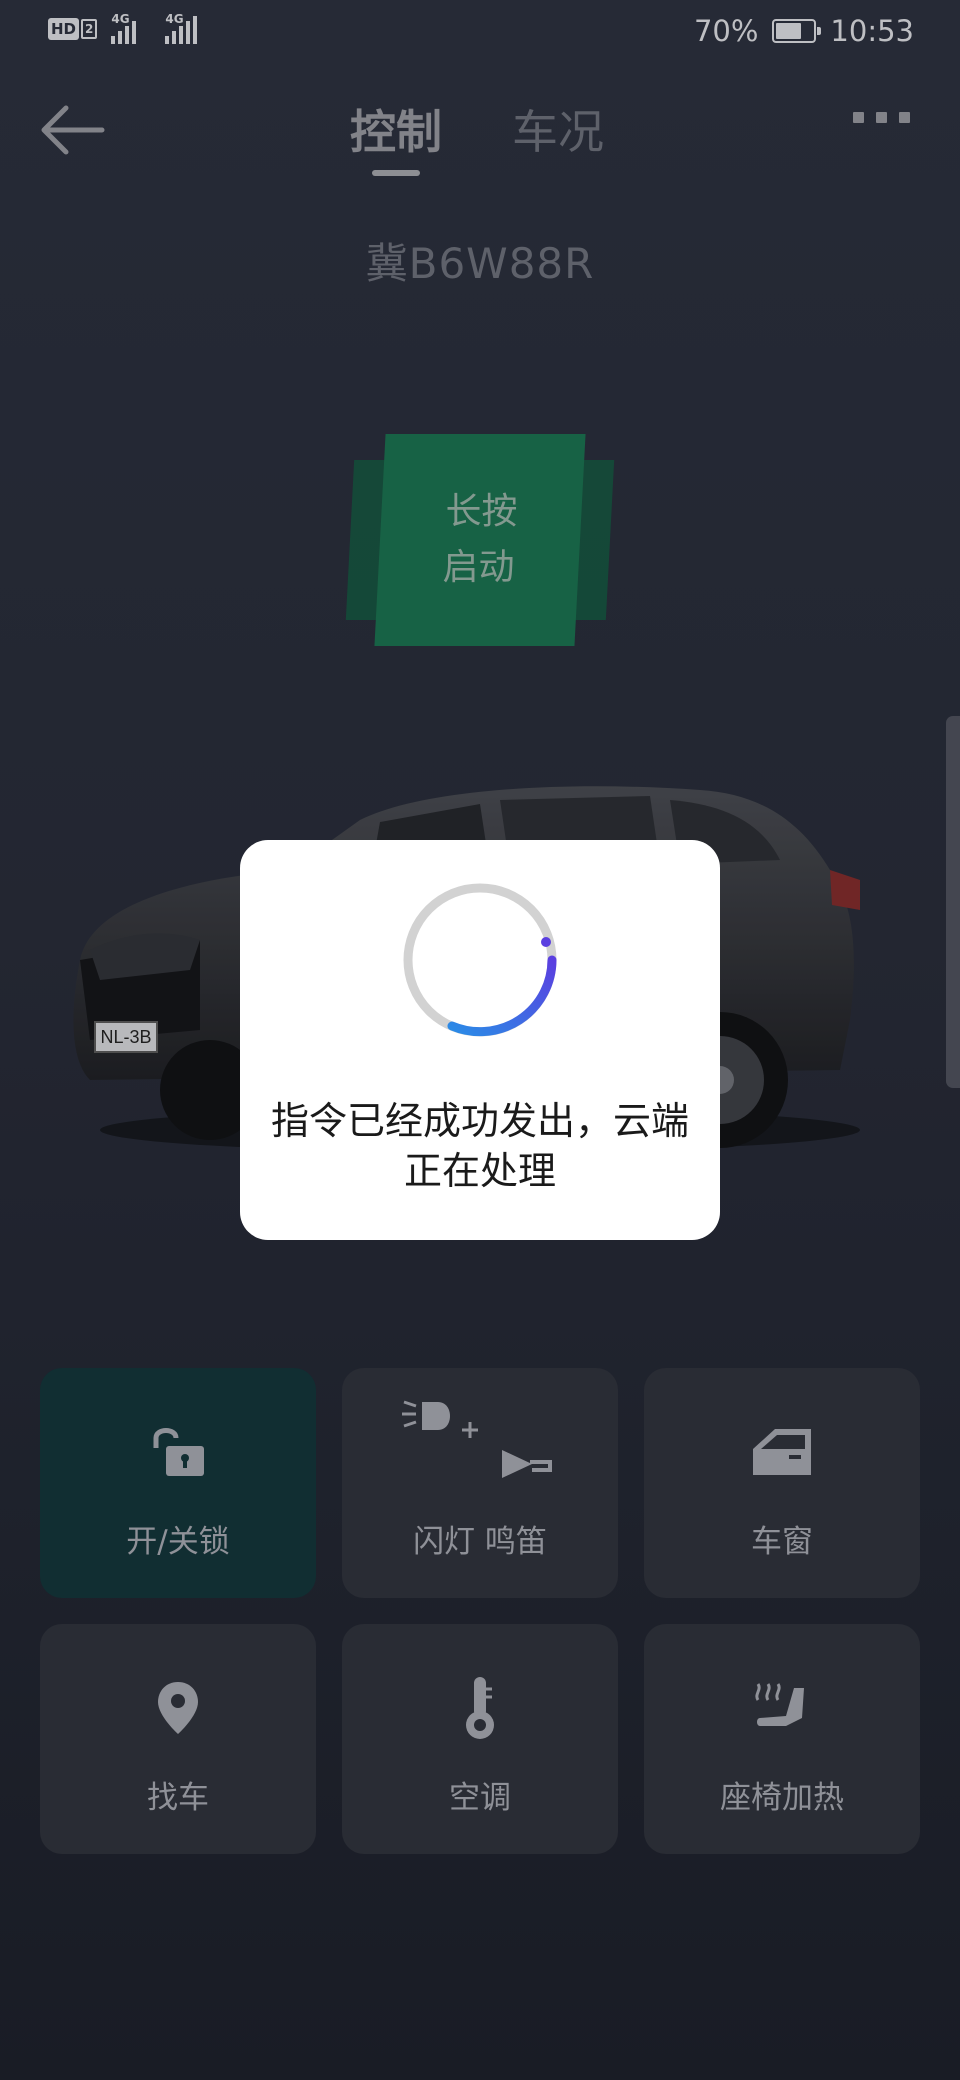  I want to click on dialog-message: 指令已经成功发出，云端正在处理, so click(479, 1146).